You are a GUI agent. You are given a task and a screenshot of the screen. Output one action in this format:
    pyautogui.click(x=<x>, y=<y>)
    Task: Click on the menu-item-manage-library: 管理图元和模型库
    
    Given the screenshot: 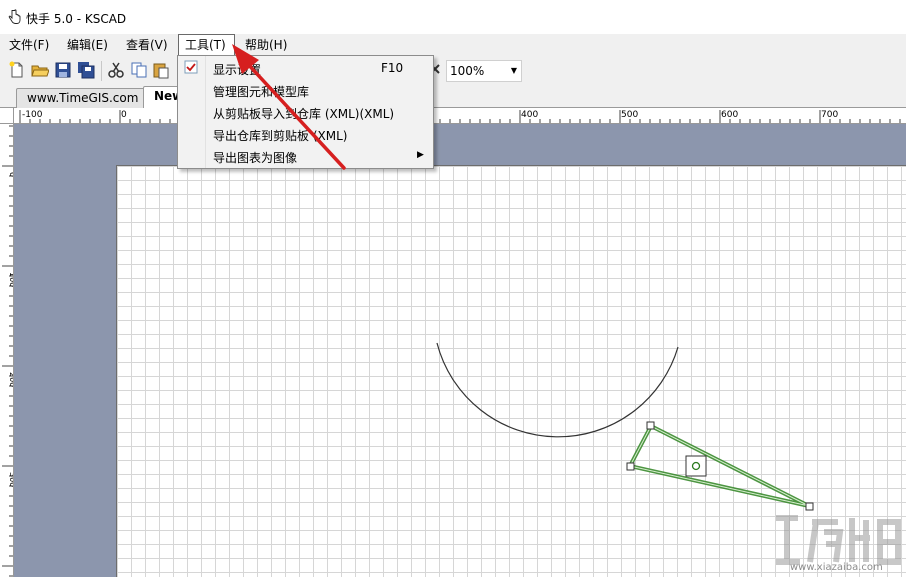 What is the action you would take?
    pyautogui.click(x=305, y=90)
    